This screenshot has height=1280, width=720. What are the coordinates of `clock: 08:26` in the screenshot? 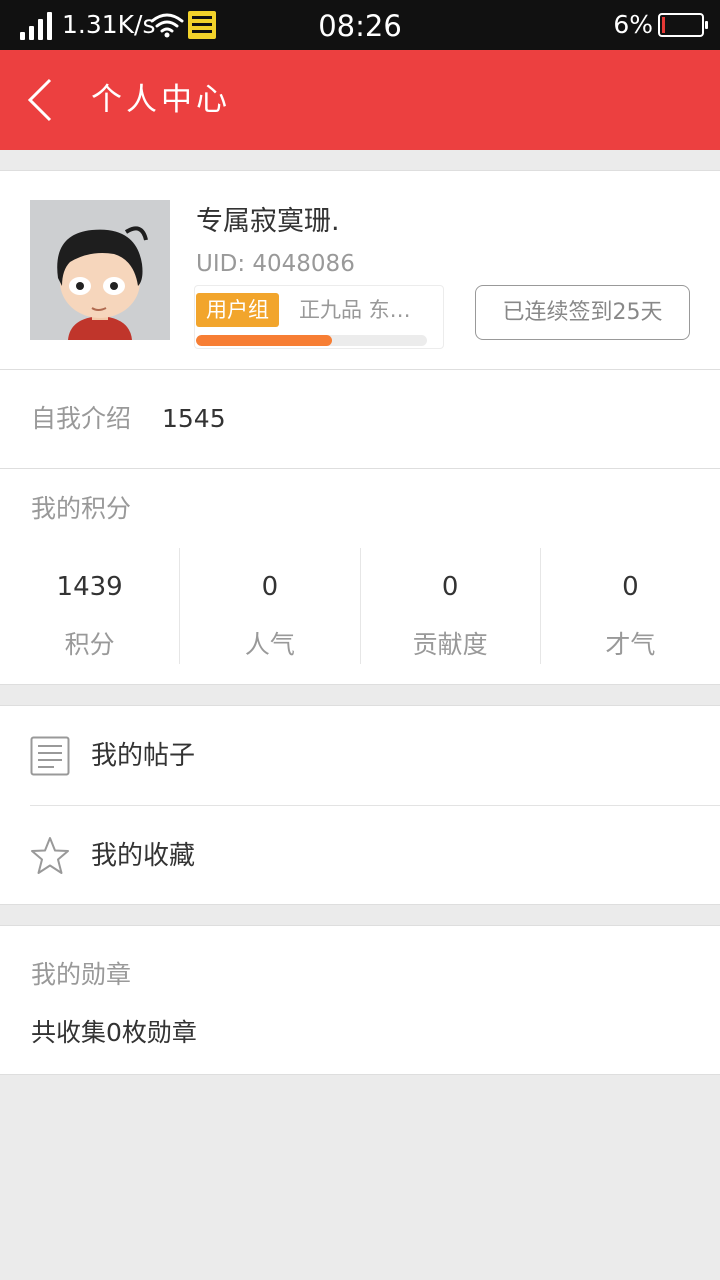 It's located at (360, 26).